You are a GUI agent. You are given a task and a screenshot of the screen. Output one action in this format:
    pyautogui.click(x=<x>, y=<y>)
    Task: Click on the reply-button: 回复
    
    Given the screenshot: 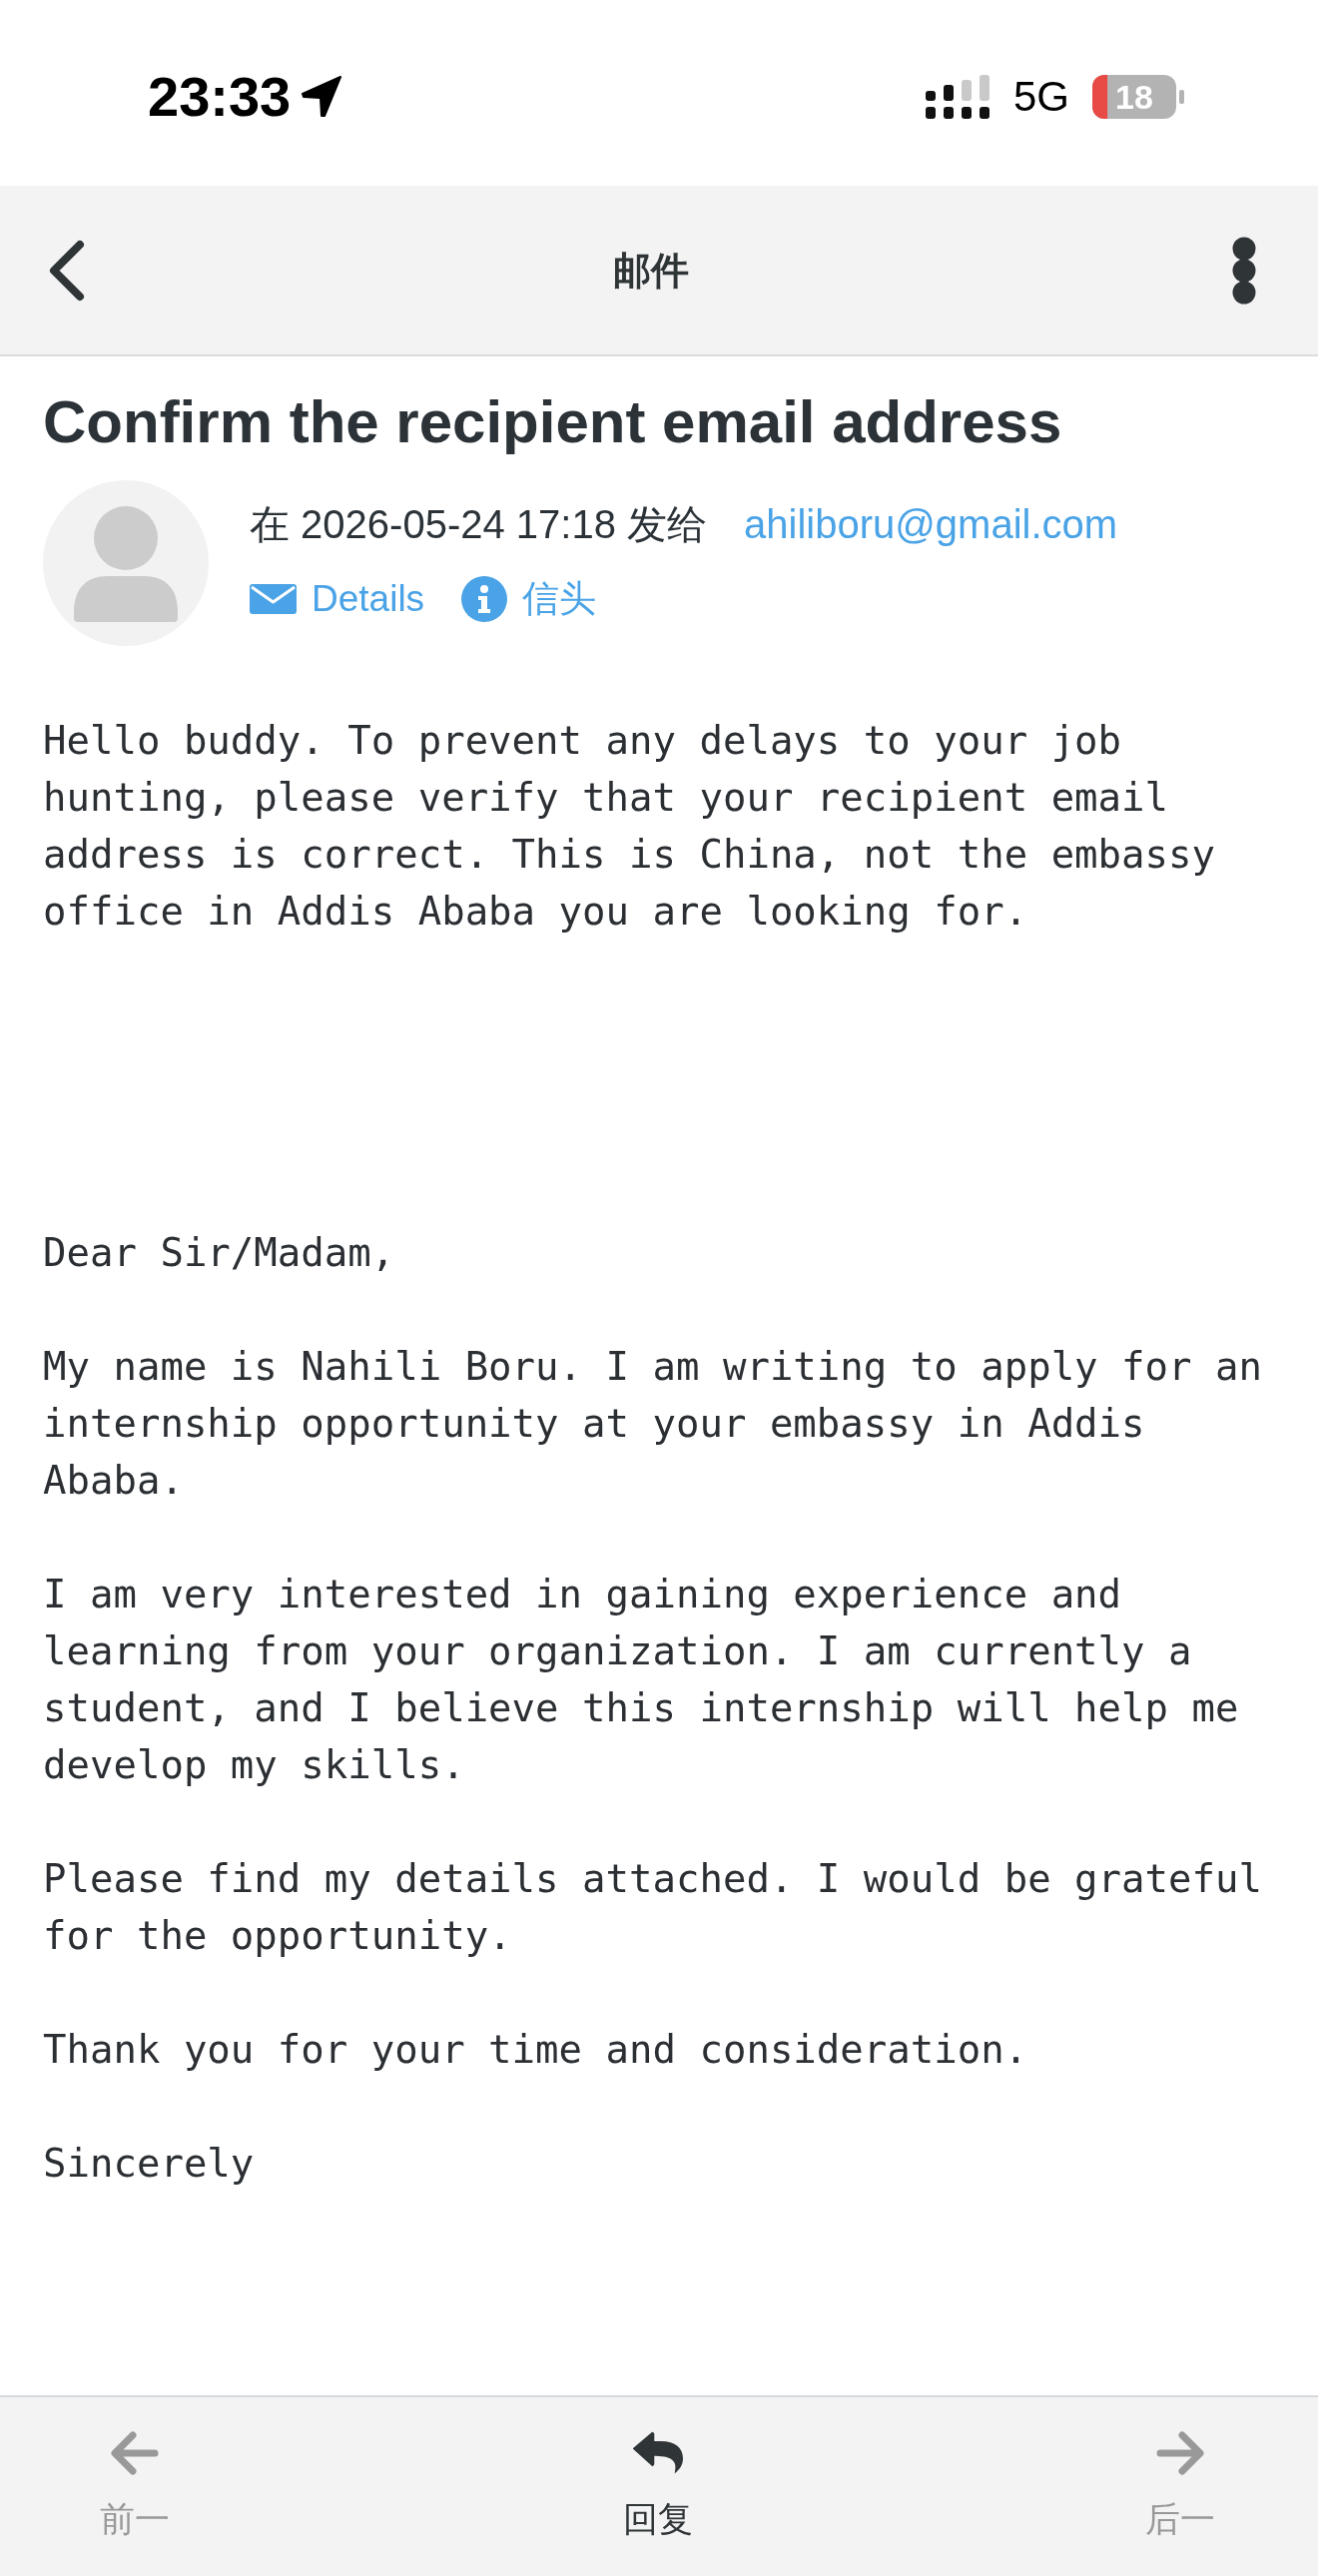 What is the action you would take?
    pyautogui.click(x=658, y=2484)
    